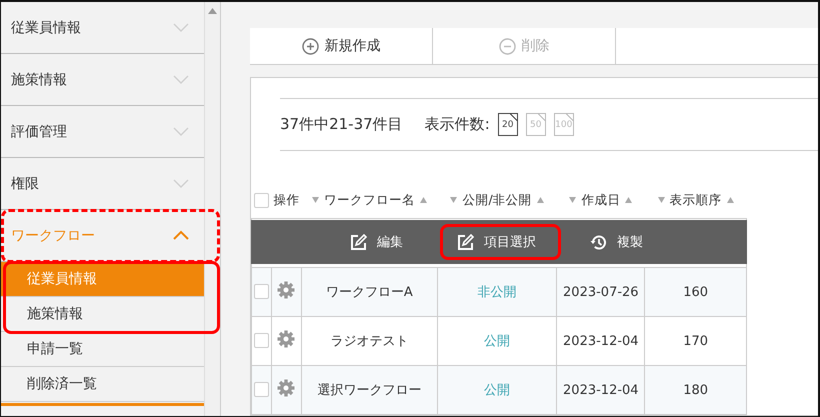  What do you see at coordinates (620, 242) in the screenshot?
I see `row-action-button: 複製` at bounding box center [620, 242].